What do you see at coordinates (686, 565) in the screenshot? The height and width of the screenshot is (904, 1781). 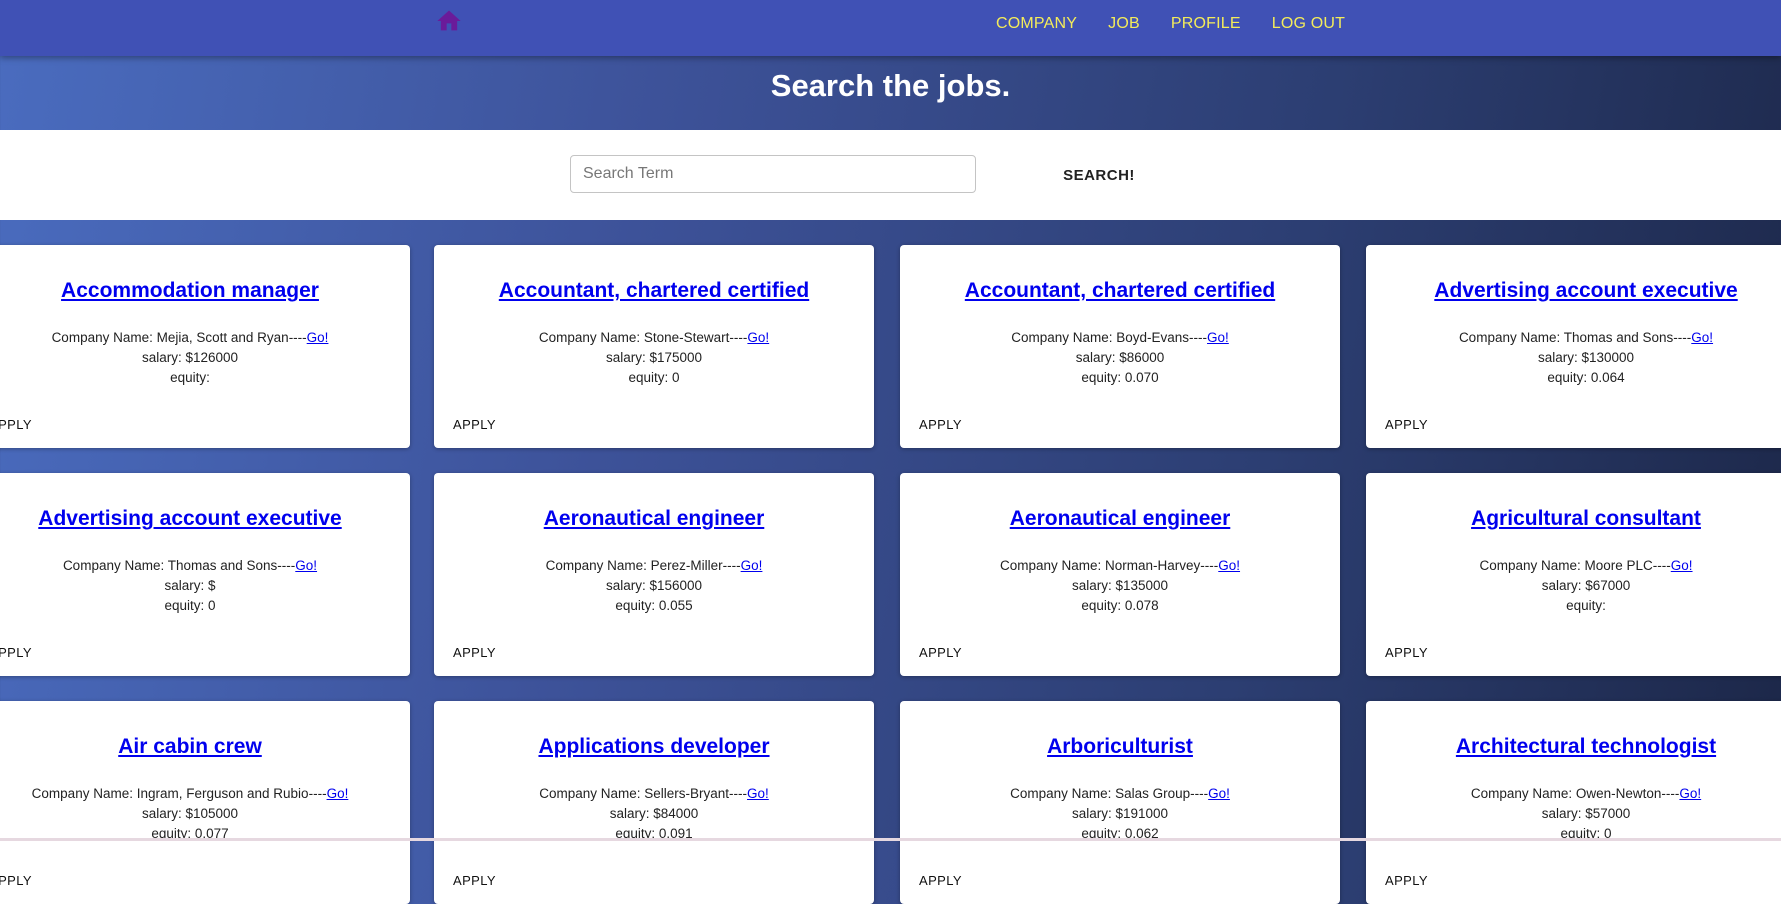 I see `company-name: Perez-Miller` at bounding box center [686, 565].